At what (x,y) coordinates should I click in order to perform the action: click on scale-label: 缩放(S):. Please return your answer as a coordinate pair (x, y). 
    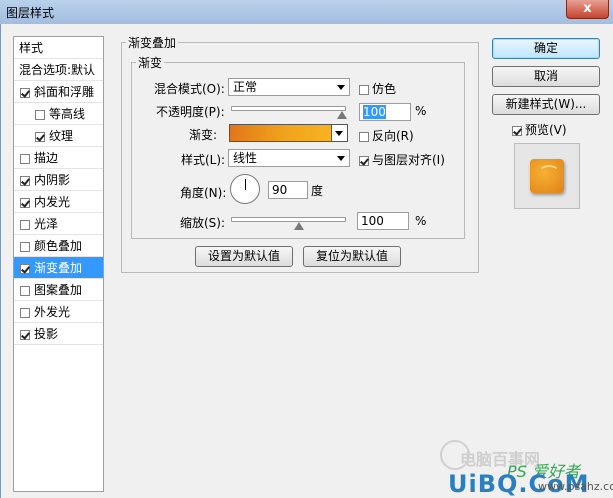
    Looking at the image, I should click on (203, 223).